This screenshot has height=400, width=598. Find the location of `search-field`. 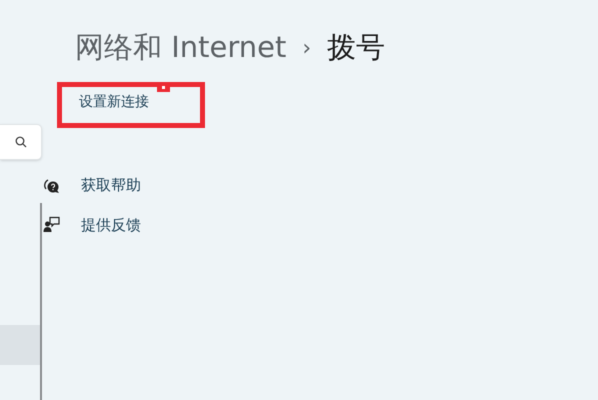

search-field is located at coordinates (21, 142).